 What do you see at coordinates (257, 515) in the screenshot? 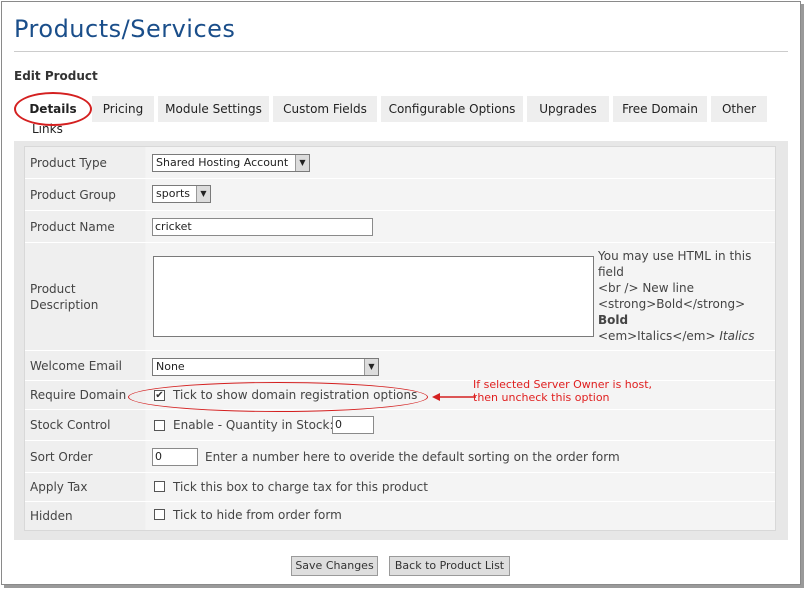
I see `hidden-text: Tick to hide from order form` at bounding box center [257, 515].